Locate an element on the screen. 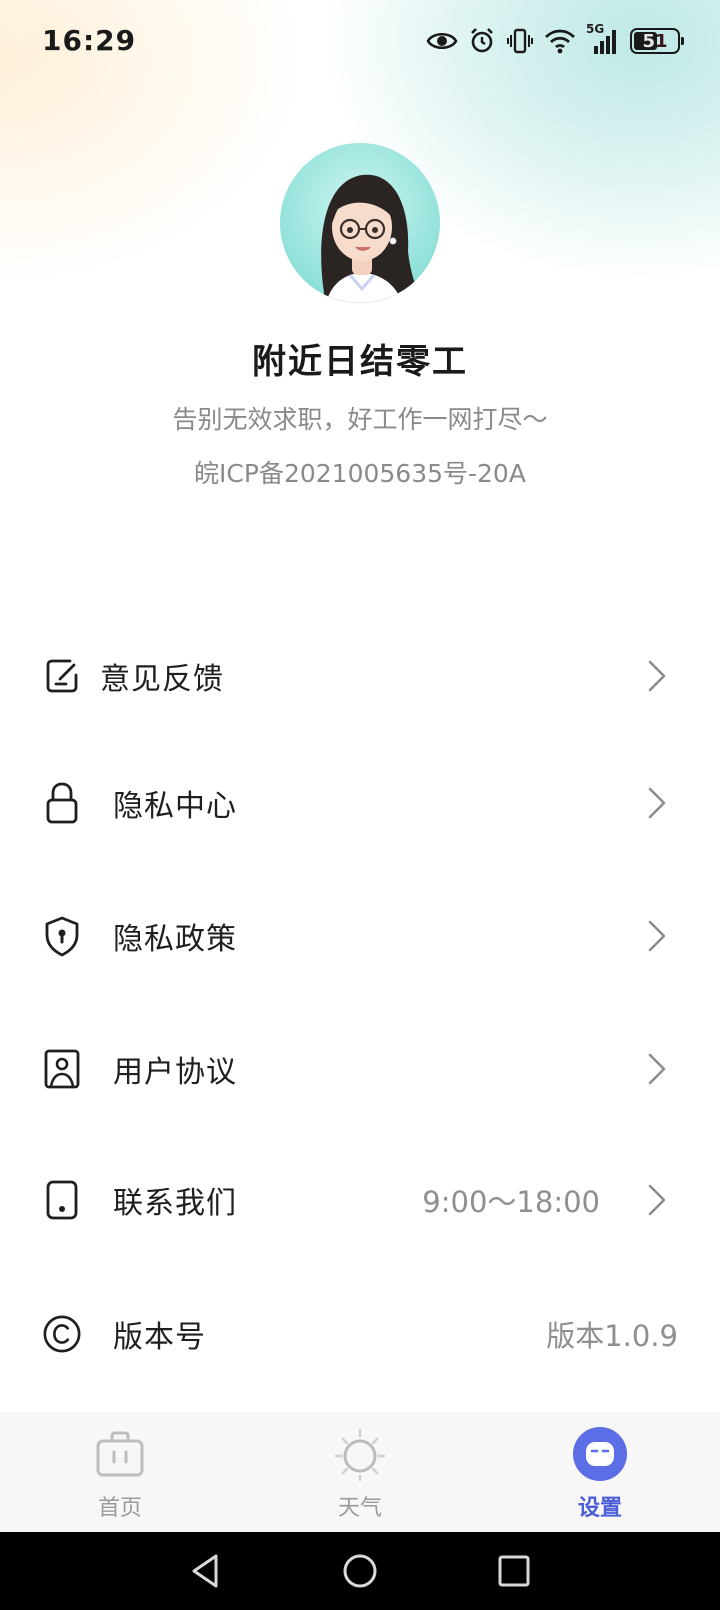 This screenshot has width=720, height=1610. menu-item-privacy-policy: 隐私政策 is located at coordinates (360, 936).